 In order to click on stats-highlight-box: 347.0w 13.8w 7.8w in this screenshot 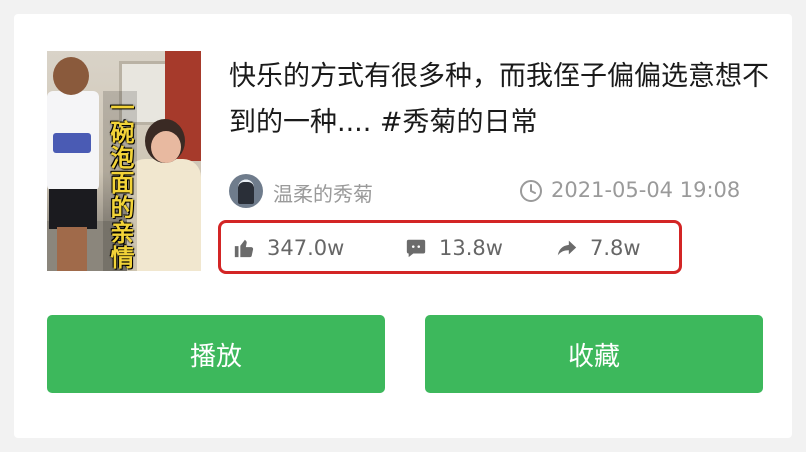, I will do `click(450, 247)`.